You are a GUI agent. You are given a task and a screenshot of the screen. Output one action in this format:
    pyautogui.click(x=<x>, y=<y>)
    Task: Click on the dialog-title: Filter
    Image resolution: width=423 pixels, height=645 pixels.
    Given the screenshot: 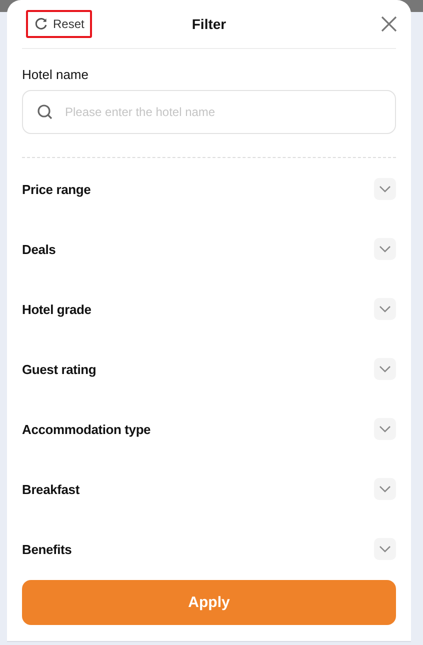 What is the action you would take?
    pyautogui.click(x=209, y=24)
    